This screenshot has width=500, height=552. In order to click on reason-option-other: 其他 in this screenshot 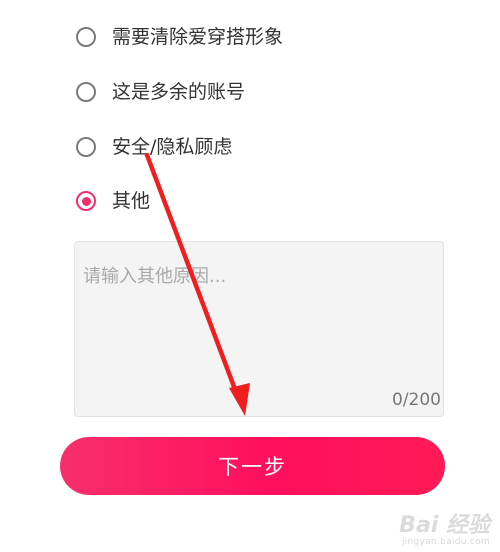, I will do `click(113, 201)`.